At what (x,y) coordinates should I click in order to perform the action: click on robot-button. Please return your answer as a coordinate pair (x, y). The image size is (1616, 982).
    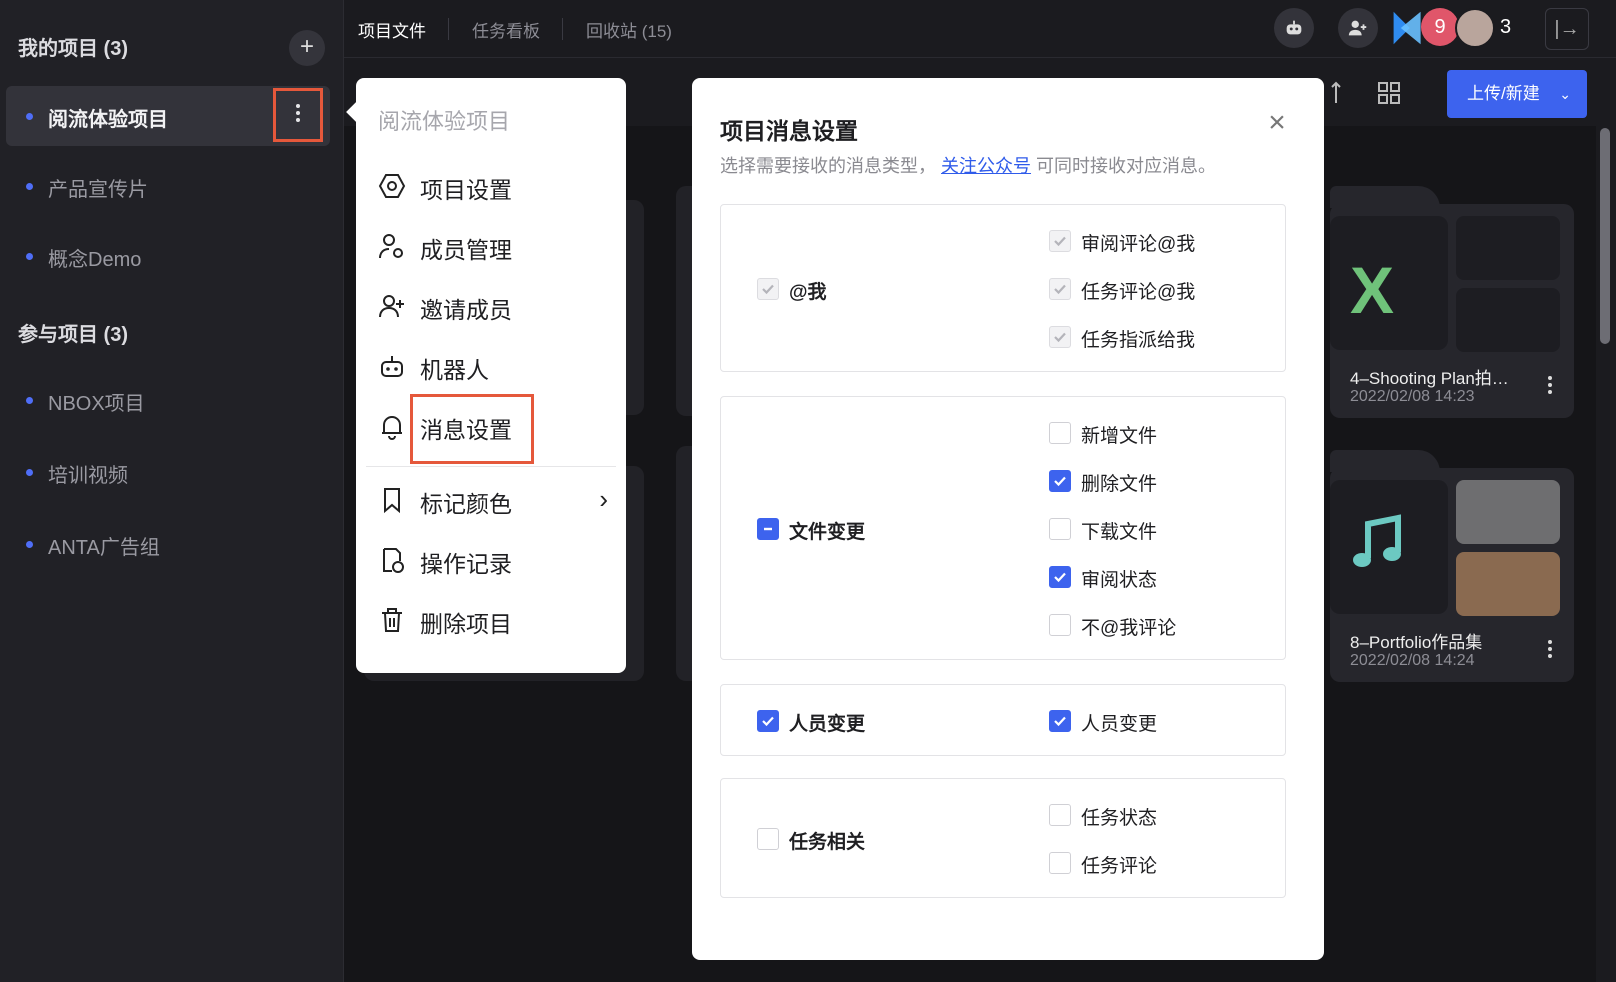
    Looking at the image, I should click on (1294, 28).